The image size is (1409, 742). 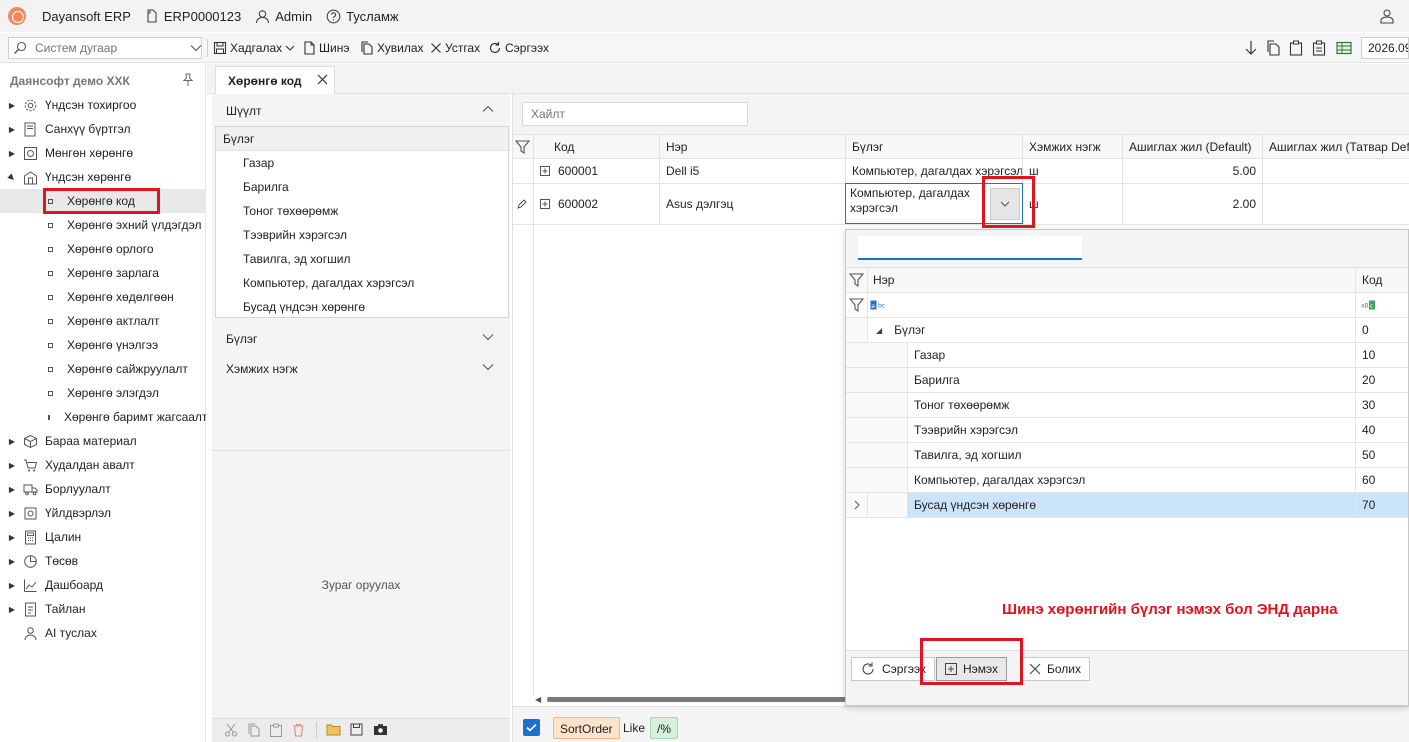 I want to click on sidebar-child-opening-balance: Хөрөнгө эхний үлдэгдэл, so click(x=103, y=225).